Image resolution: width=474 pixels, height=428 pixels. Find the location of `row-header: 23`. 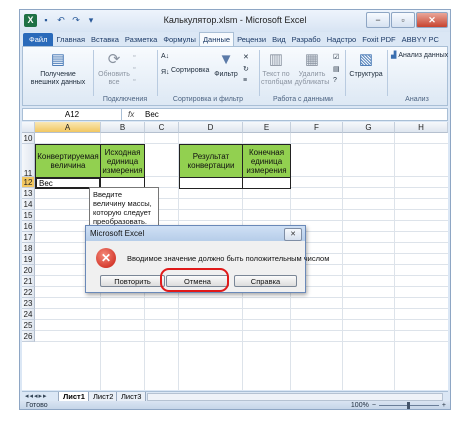

row-header: 23 is located at coordinates (28, 303).